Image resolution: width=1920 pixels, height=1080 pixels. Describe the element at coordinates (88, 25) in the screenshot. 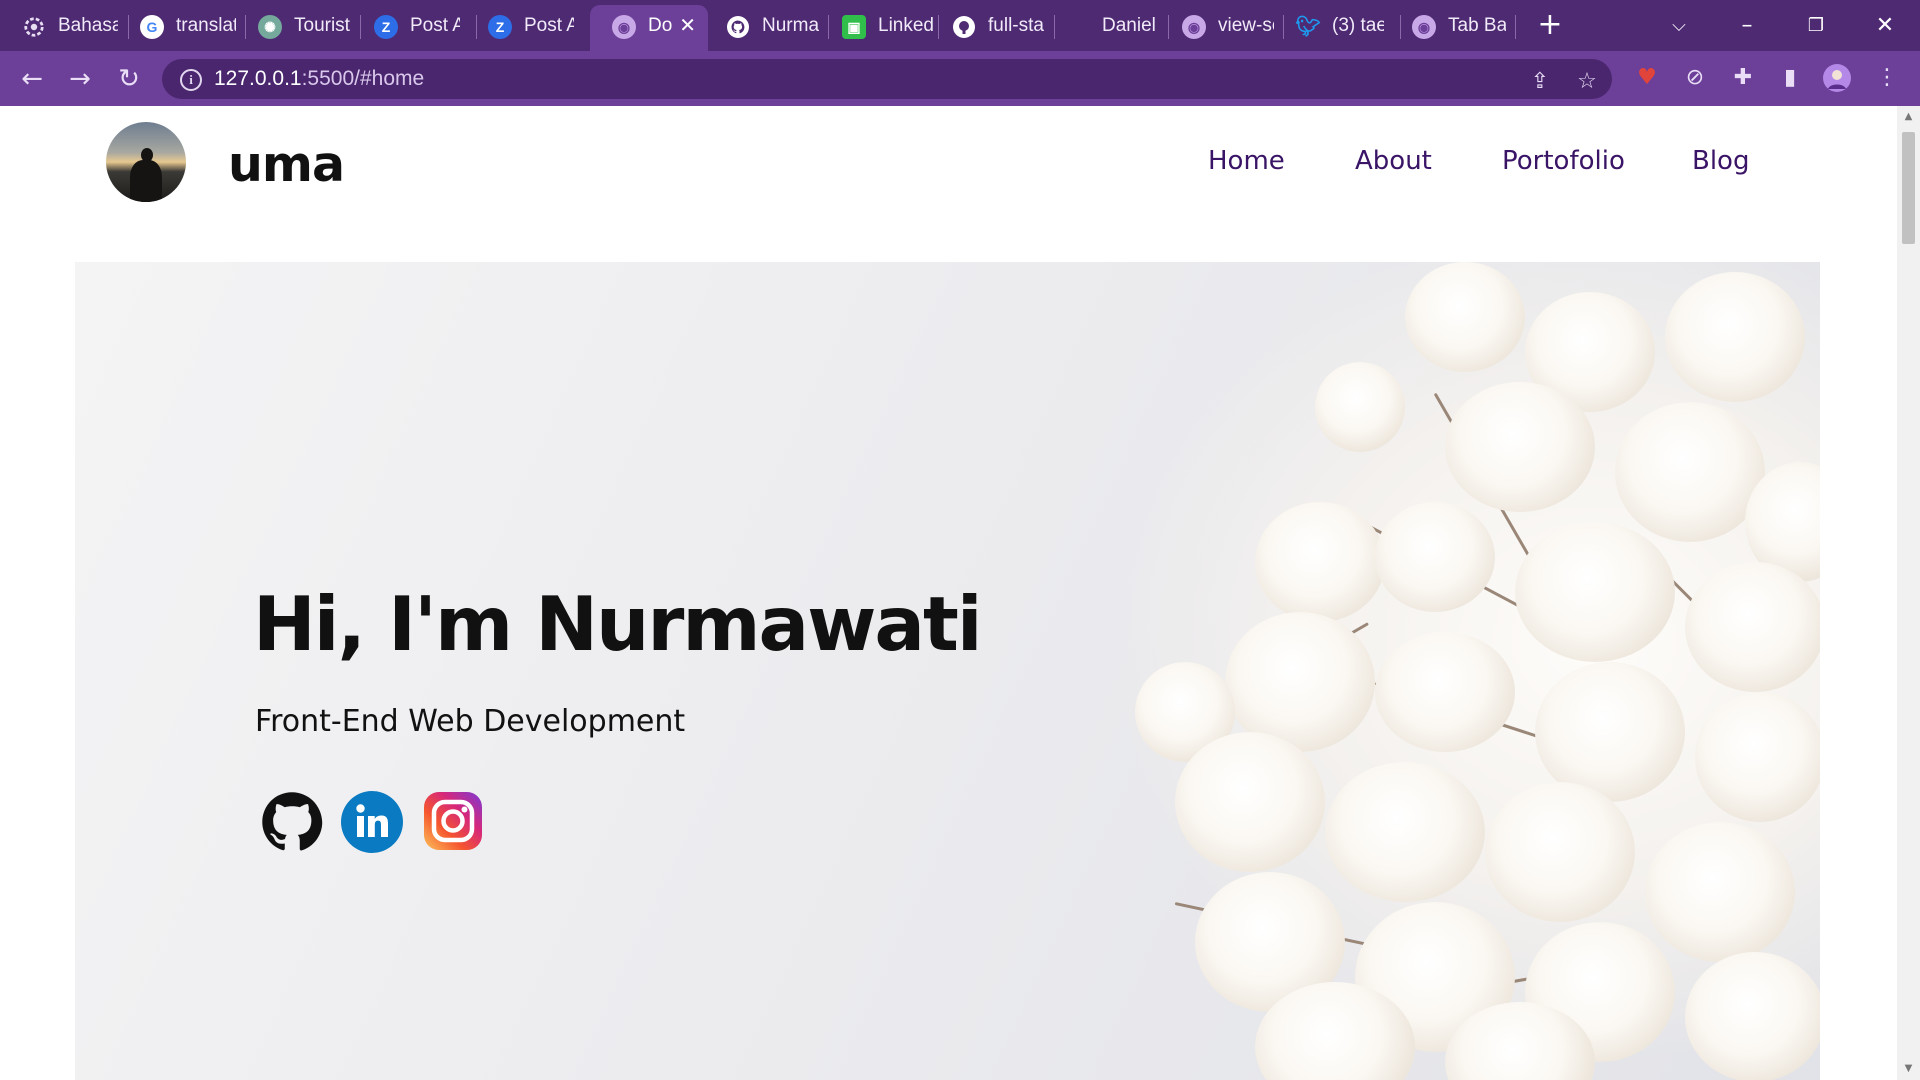

I see `tab-title: Bahasa` at that location.